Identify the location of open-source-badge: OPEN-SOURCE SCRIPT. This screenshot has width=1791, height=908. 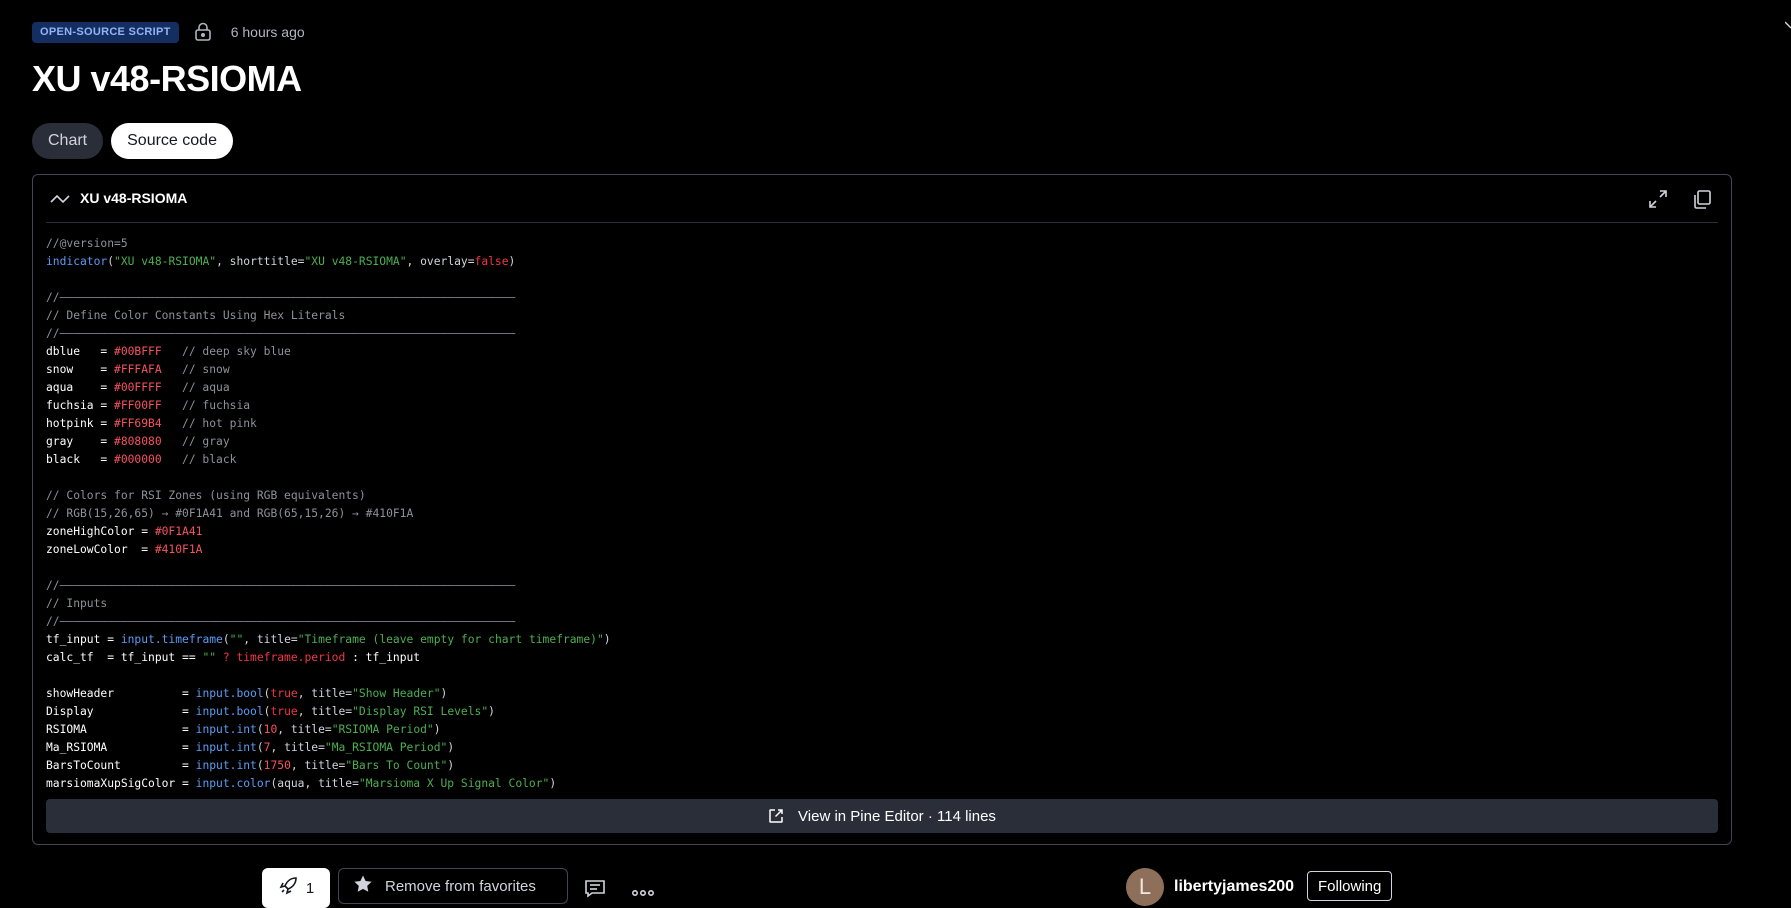
(105, 32).